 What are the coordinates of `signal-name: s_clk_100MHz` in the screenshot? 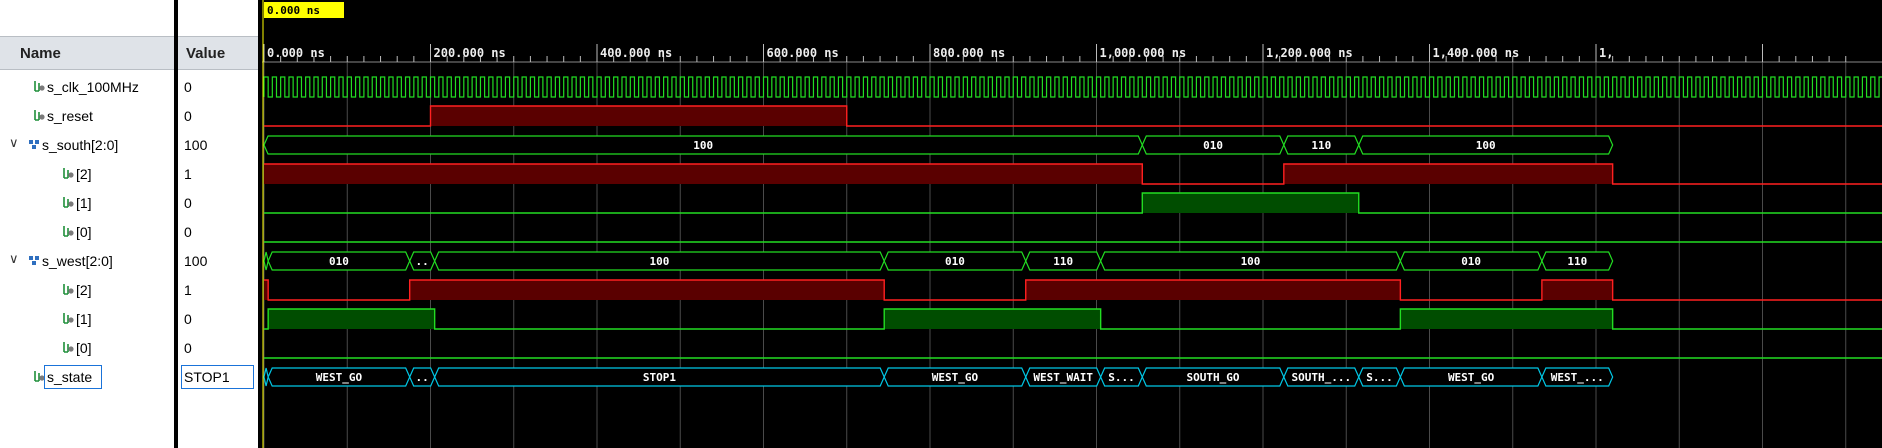 It's located at (93, 87).